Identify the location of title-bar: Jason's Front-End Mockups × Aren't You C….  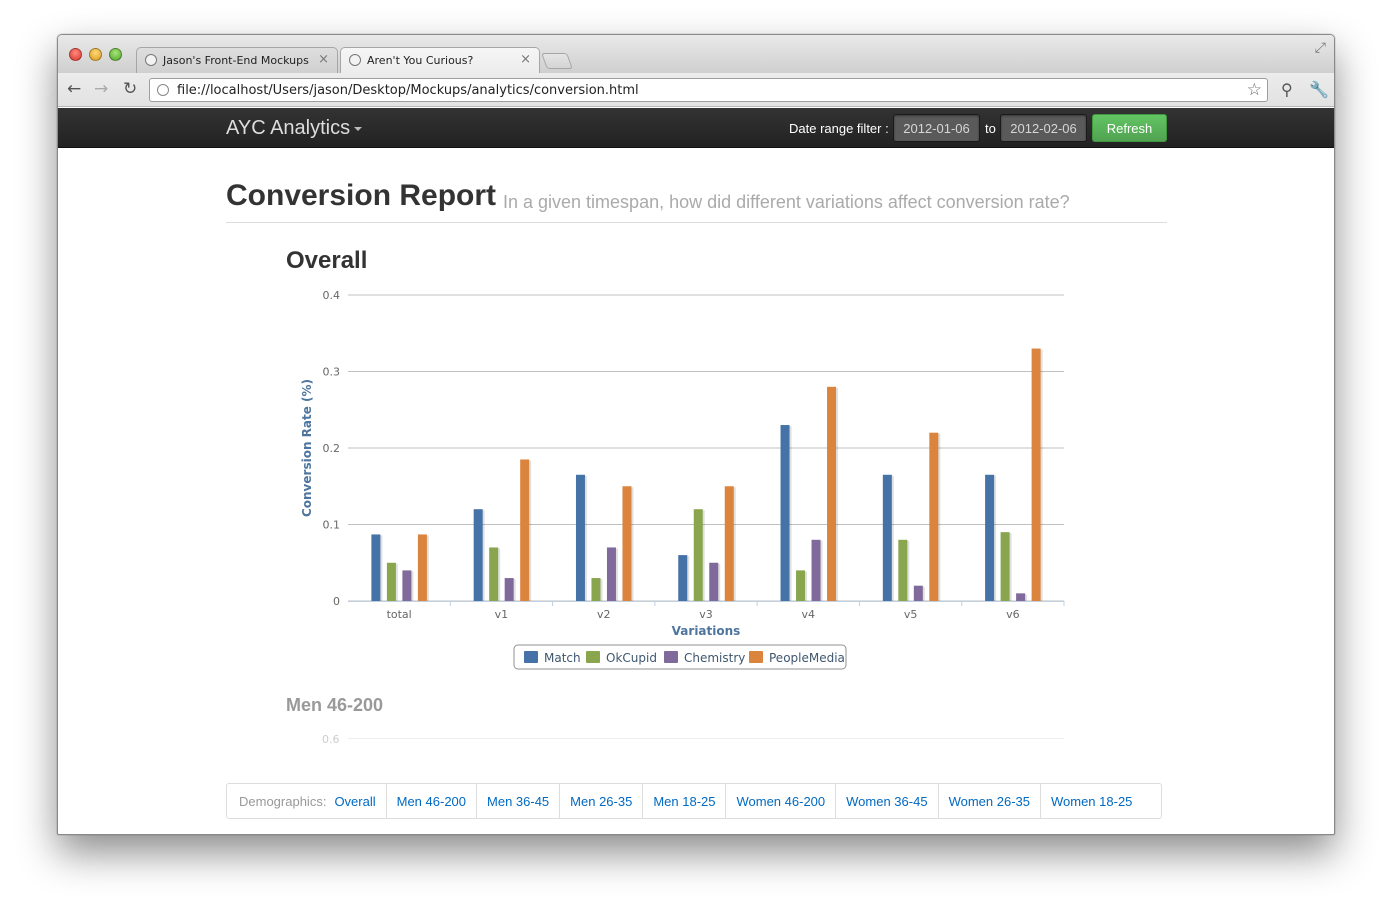
(696, 54).